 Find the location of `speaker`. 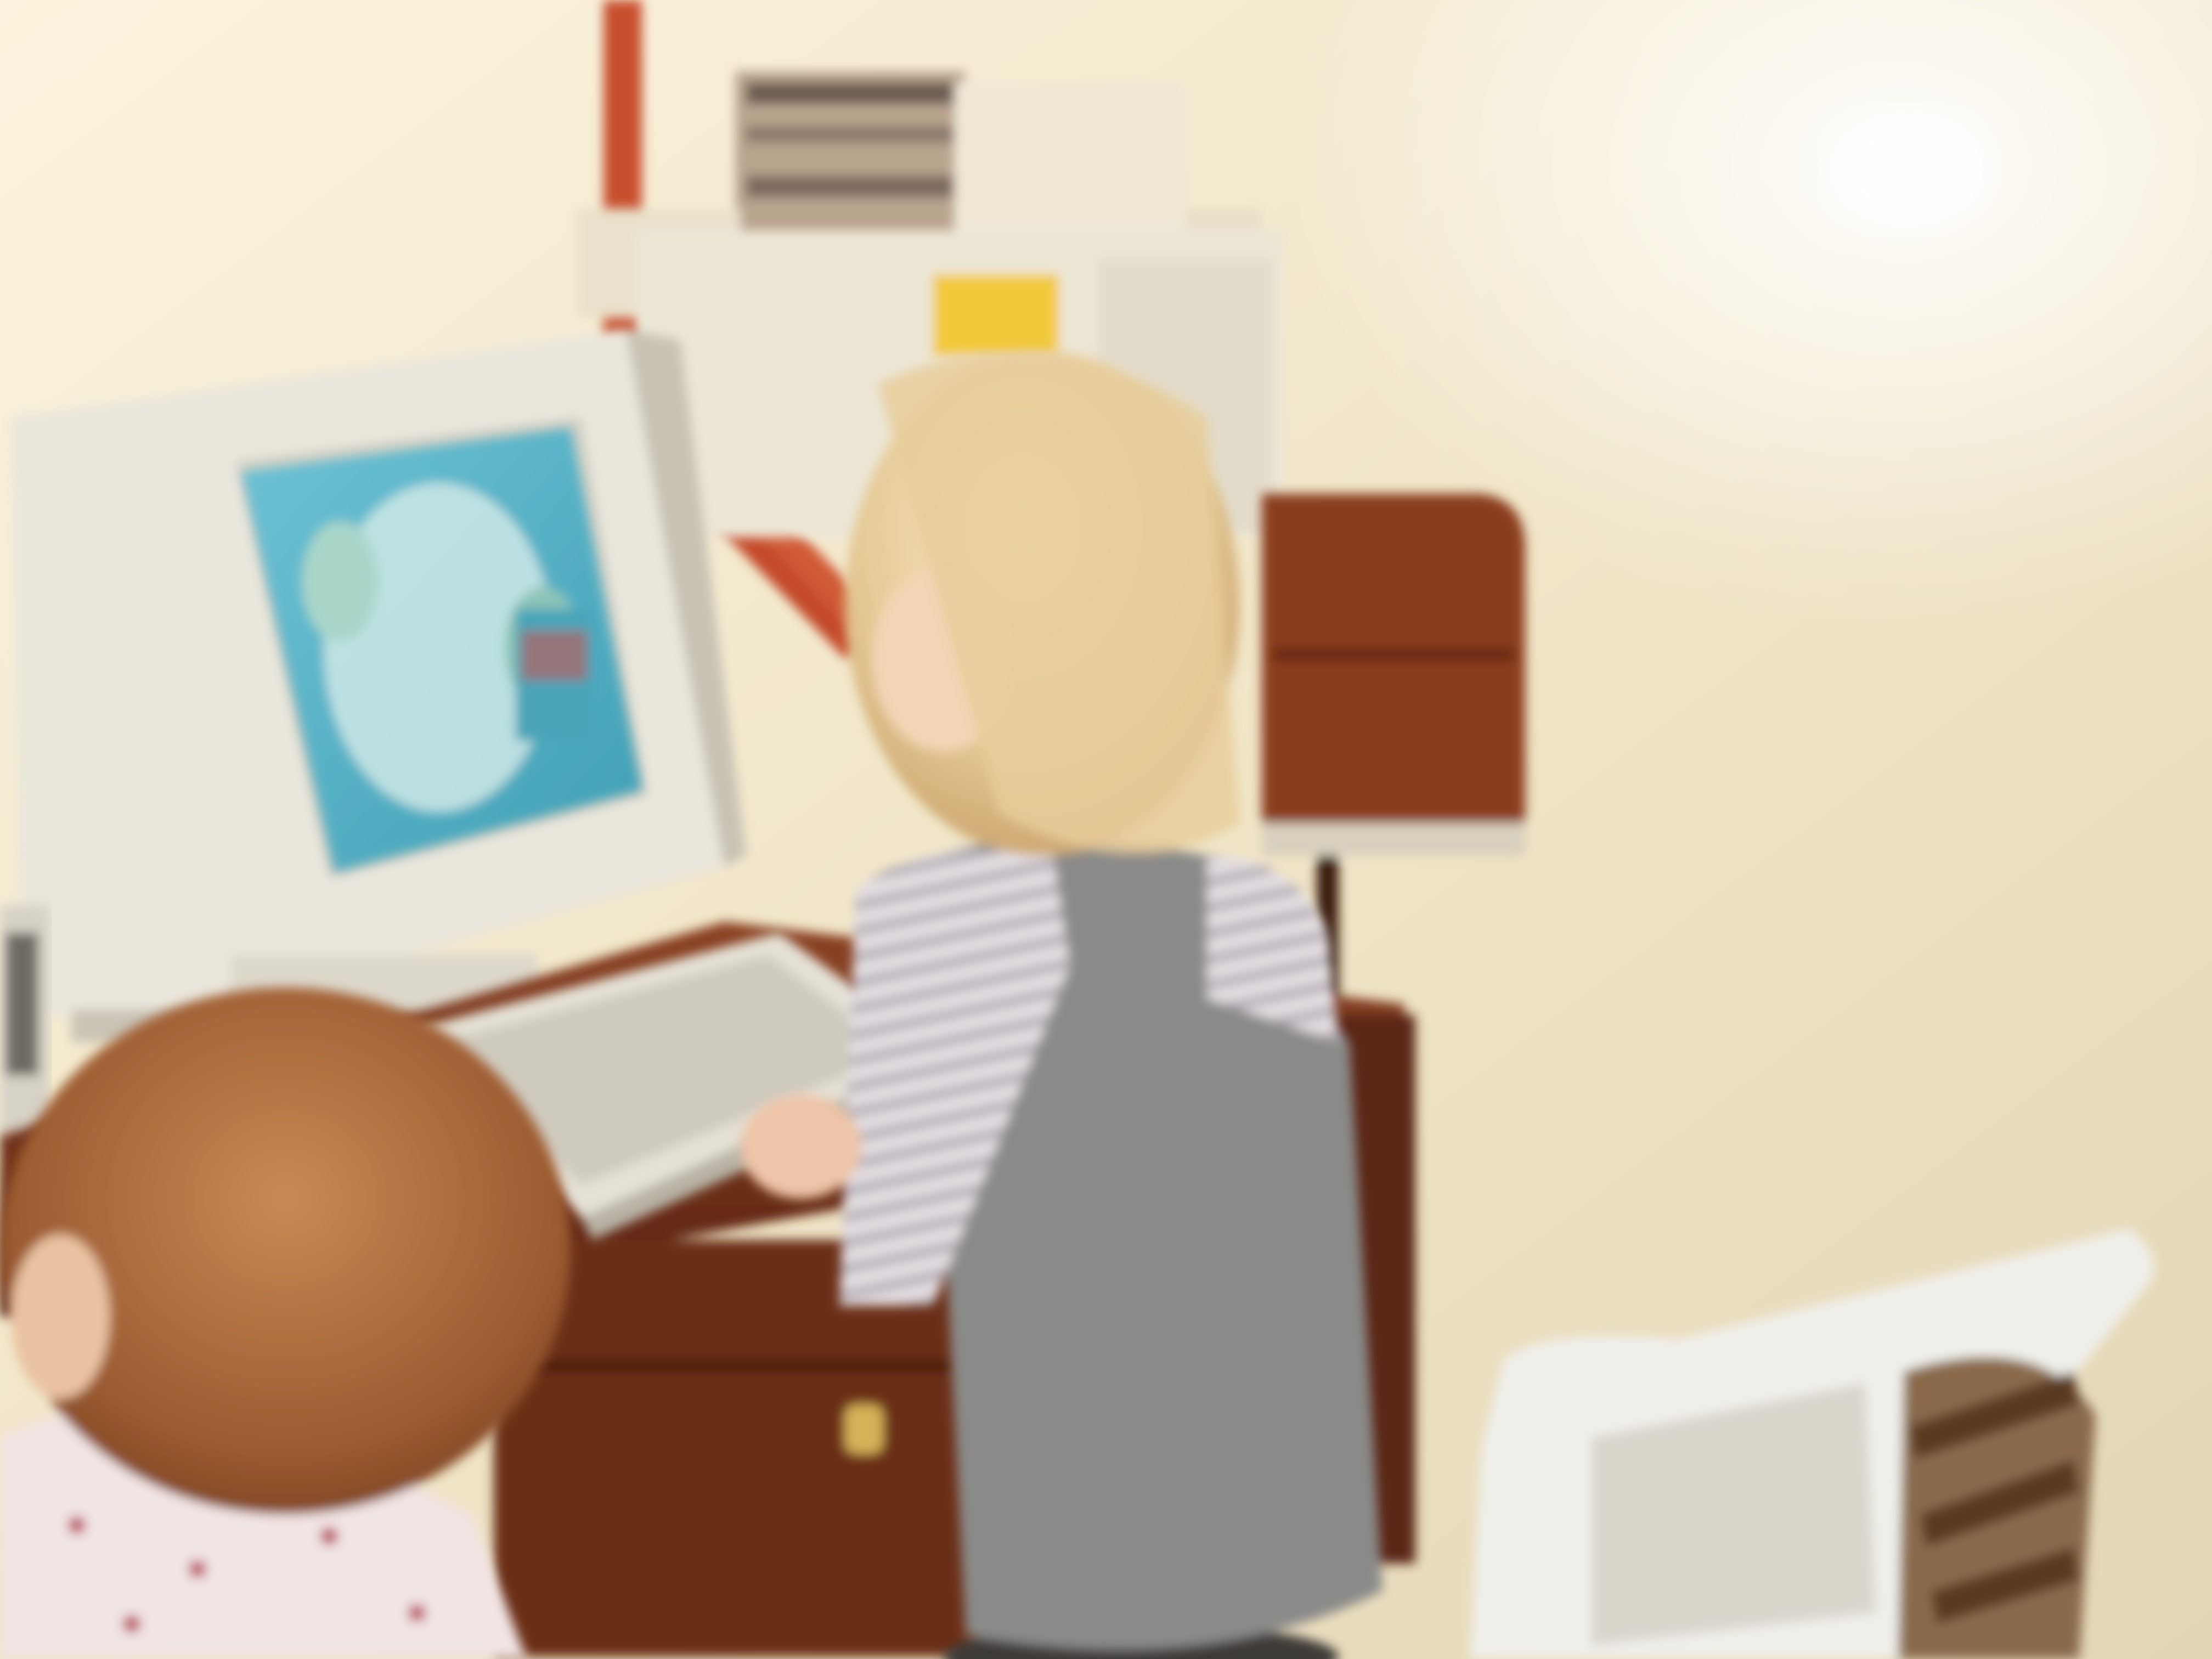

speaker is located at coordinates (24, 1021).